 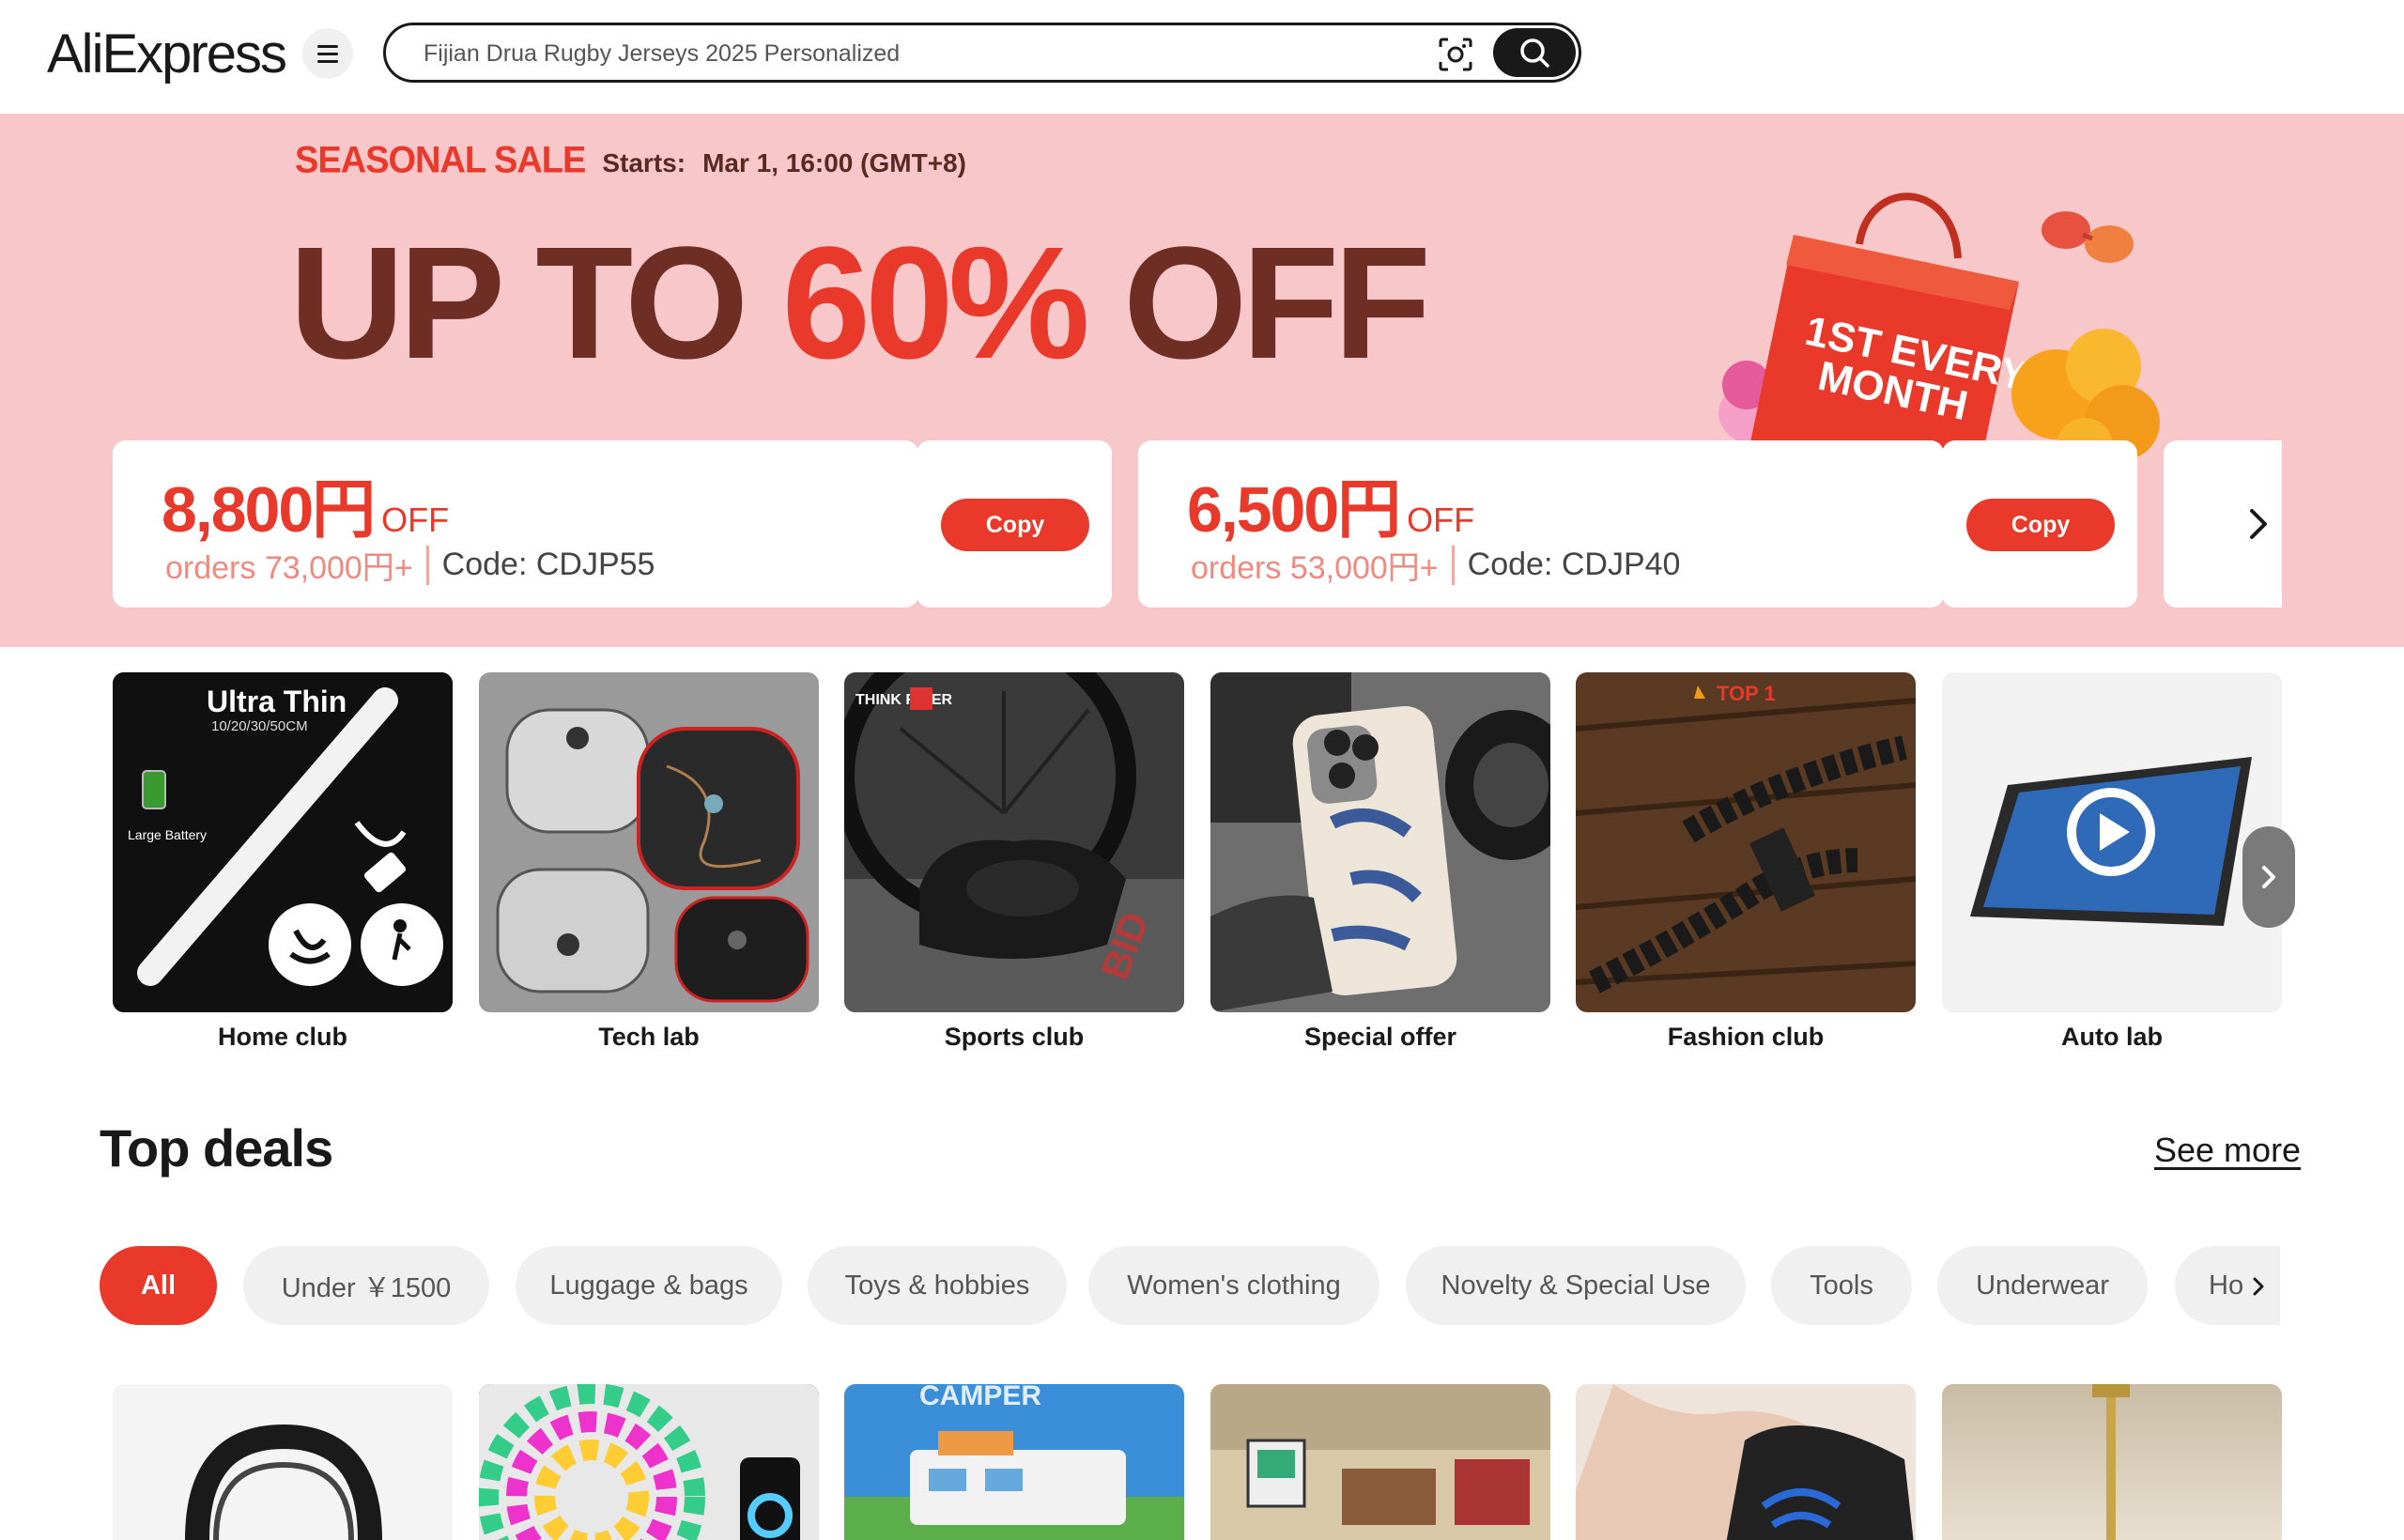 What do you see at coordinates (649, 1037) in the screenshot?
I see `club-label: Tech lab` at bounding box center [649, 1037].